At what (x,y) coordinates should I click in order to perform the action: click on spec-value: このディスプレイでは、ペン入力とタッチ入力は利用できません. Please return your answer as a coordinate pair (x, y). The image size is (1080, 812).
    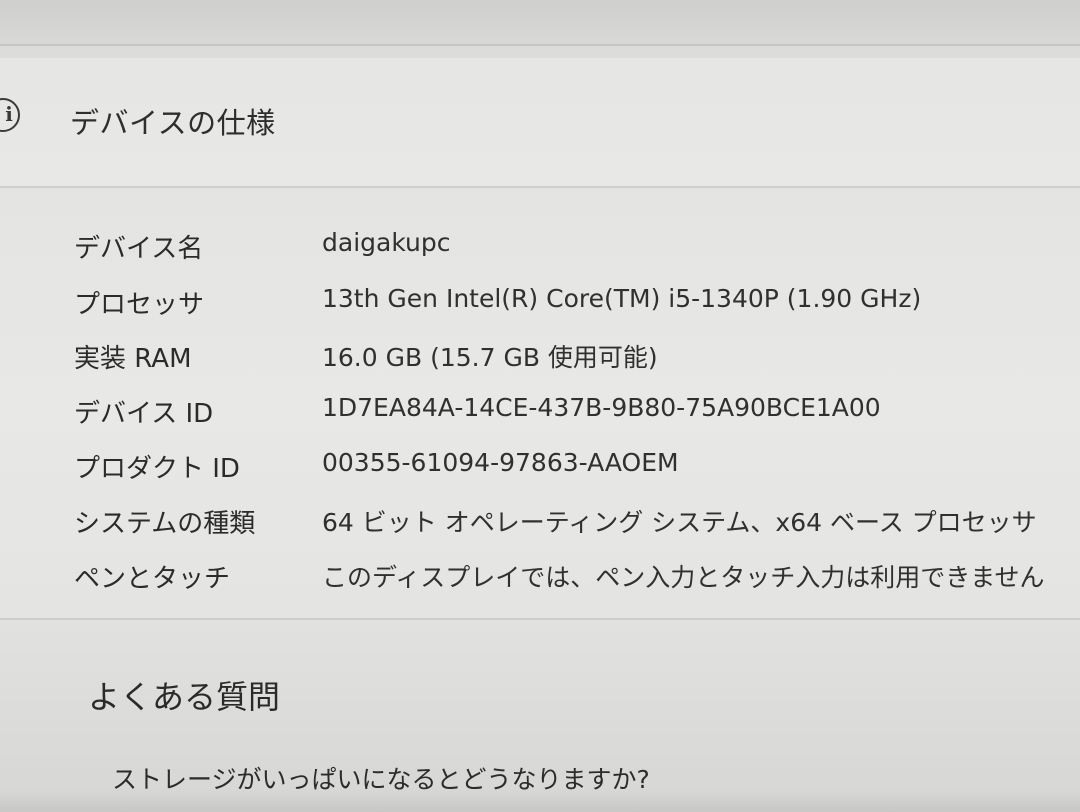
    Looking at the image, I should click on (683, 577).